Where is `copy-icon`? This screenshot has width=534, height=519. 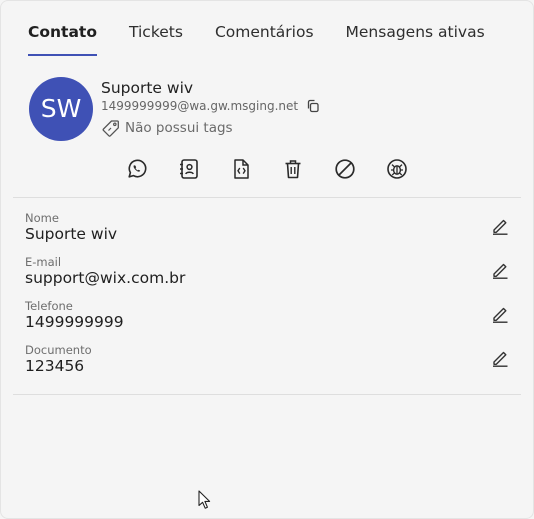
copy-icon is located at coordinates (313, 106).